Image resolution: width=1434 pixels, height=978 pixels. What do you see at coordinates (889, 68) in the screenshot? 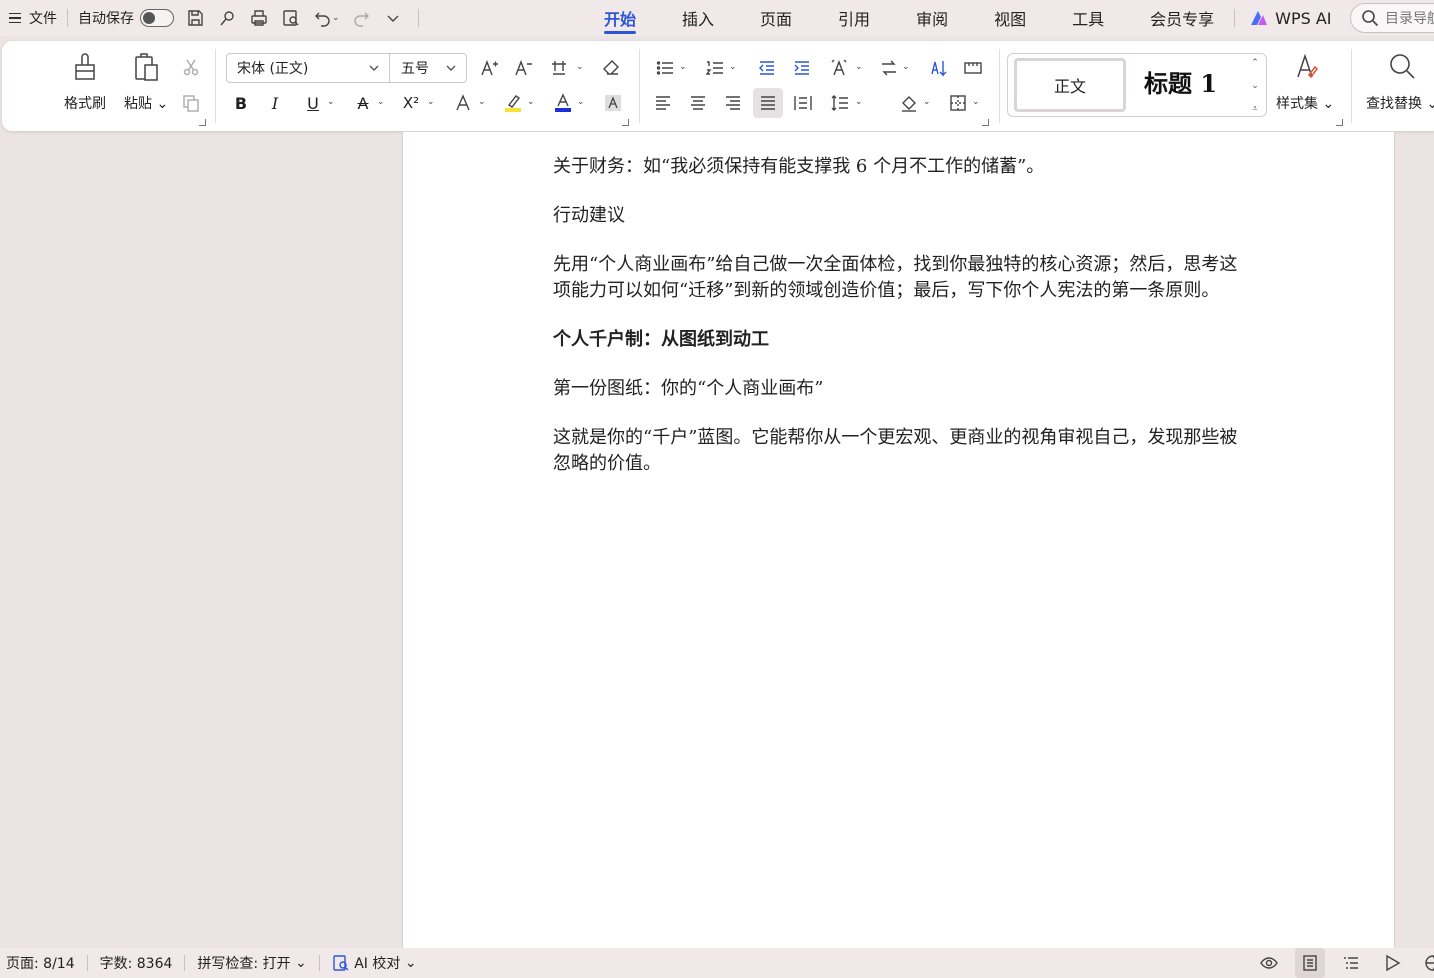
I see `text-flow-icon` at bounding box center [889, 68].